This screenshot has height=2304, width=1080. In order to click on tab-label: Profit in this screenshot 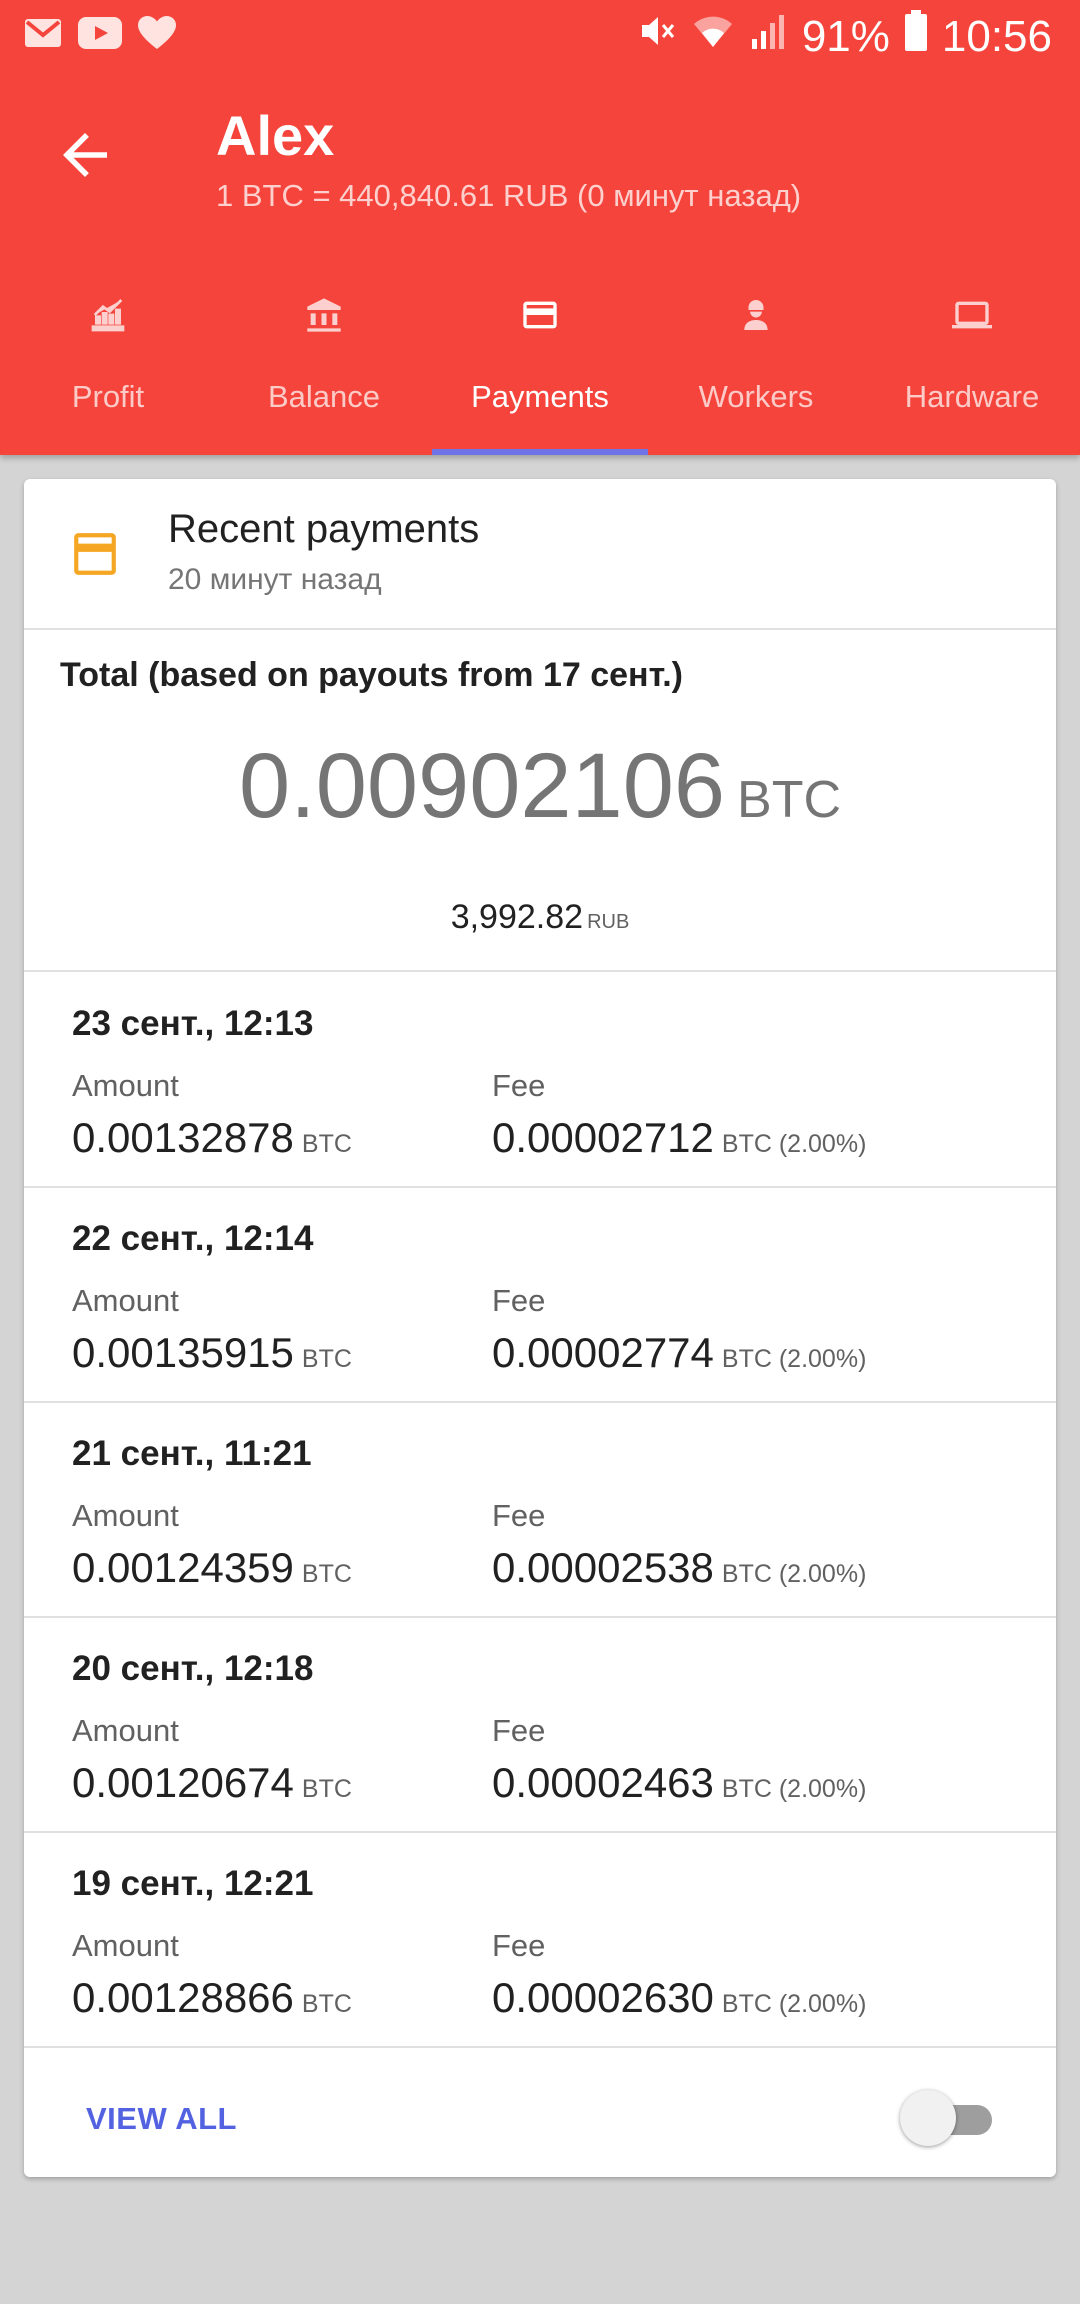, I will do `click(108, 396)`.